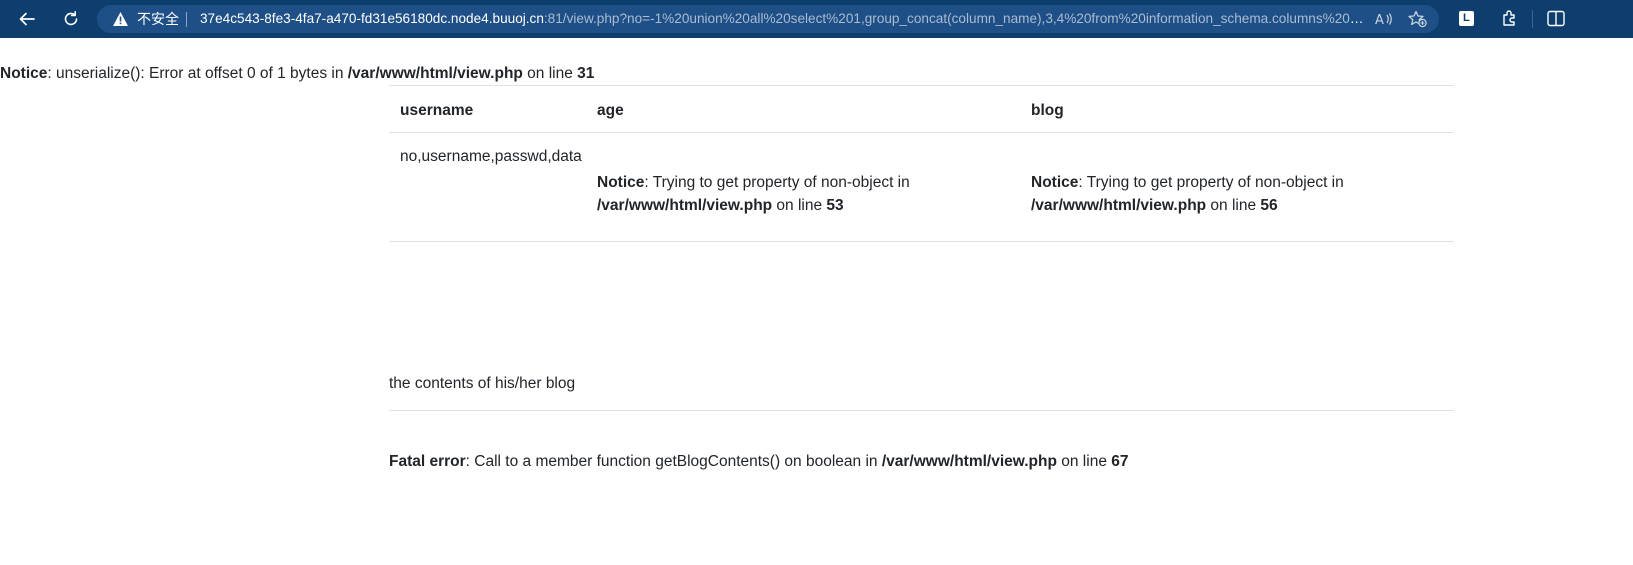 Image resolution: width=1633 pixels, height=565 pixels. What do you see at coordinates (1047, 110) in the screenshot?
I see `header-blog: blog` at bounding box center [1047, 110].